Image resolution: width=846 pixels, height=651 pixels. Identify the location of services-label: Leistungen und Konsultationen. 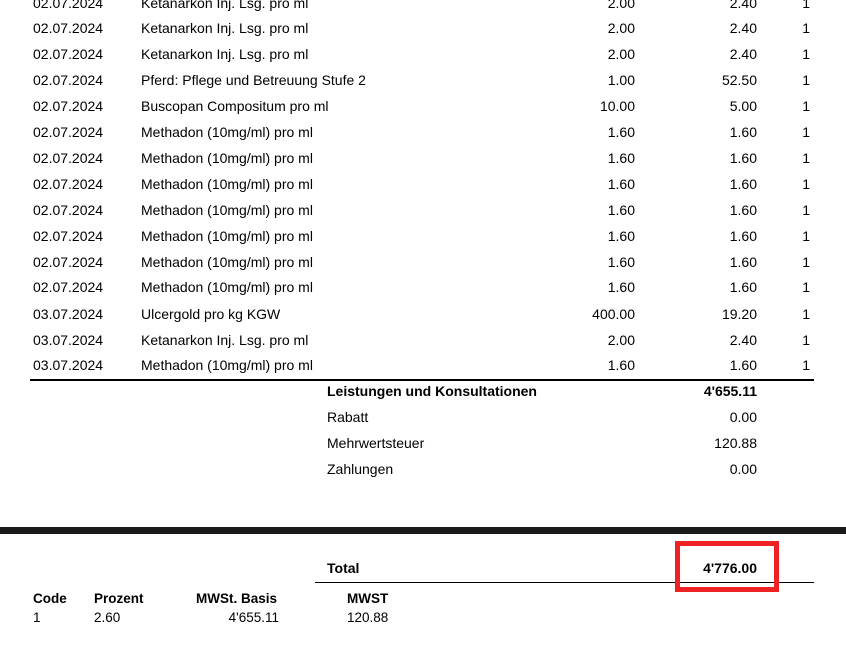
(432, 391).